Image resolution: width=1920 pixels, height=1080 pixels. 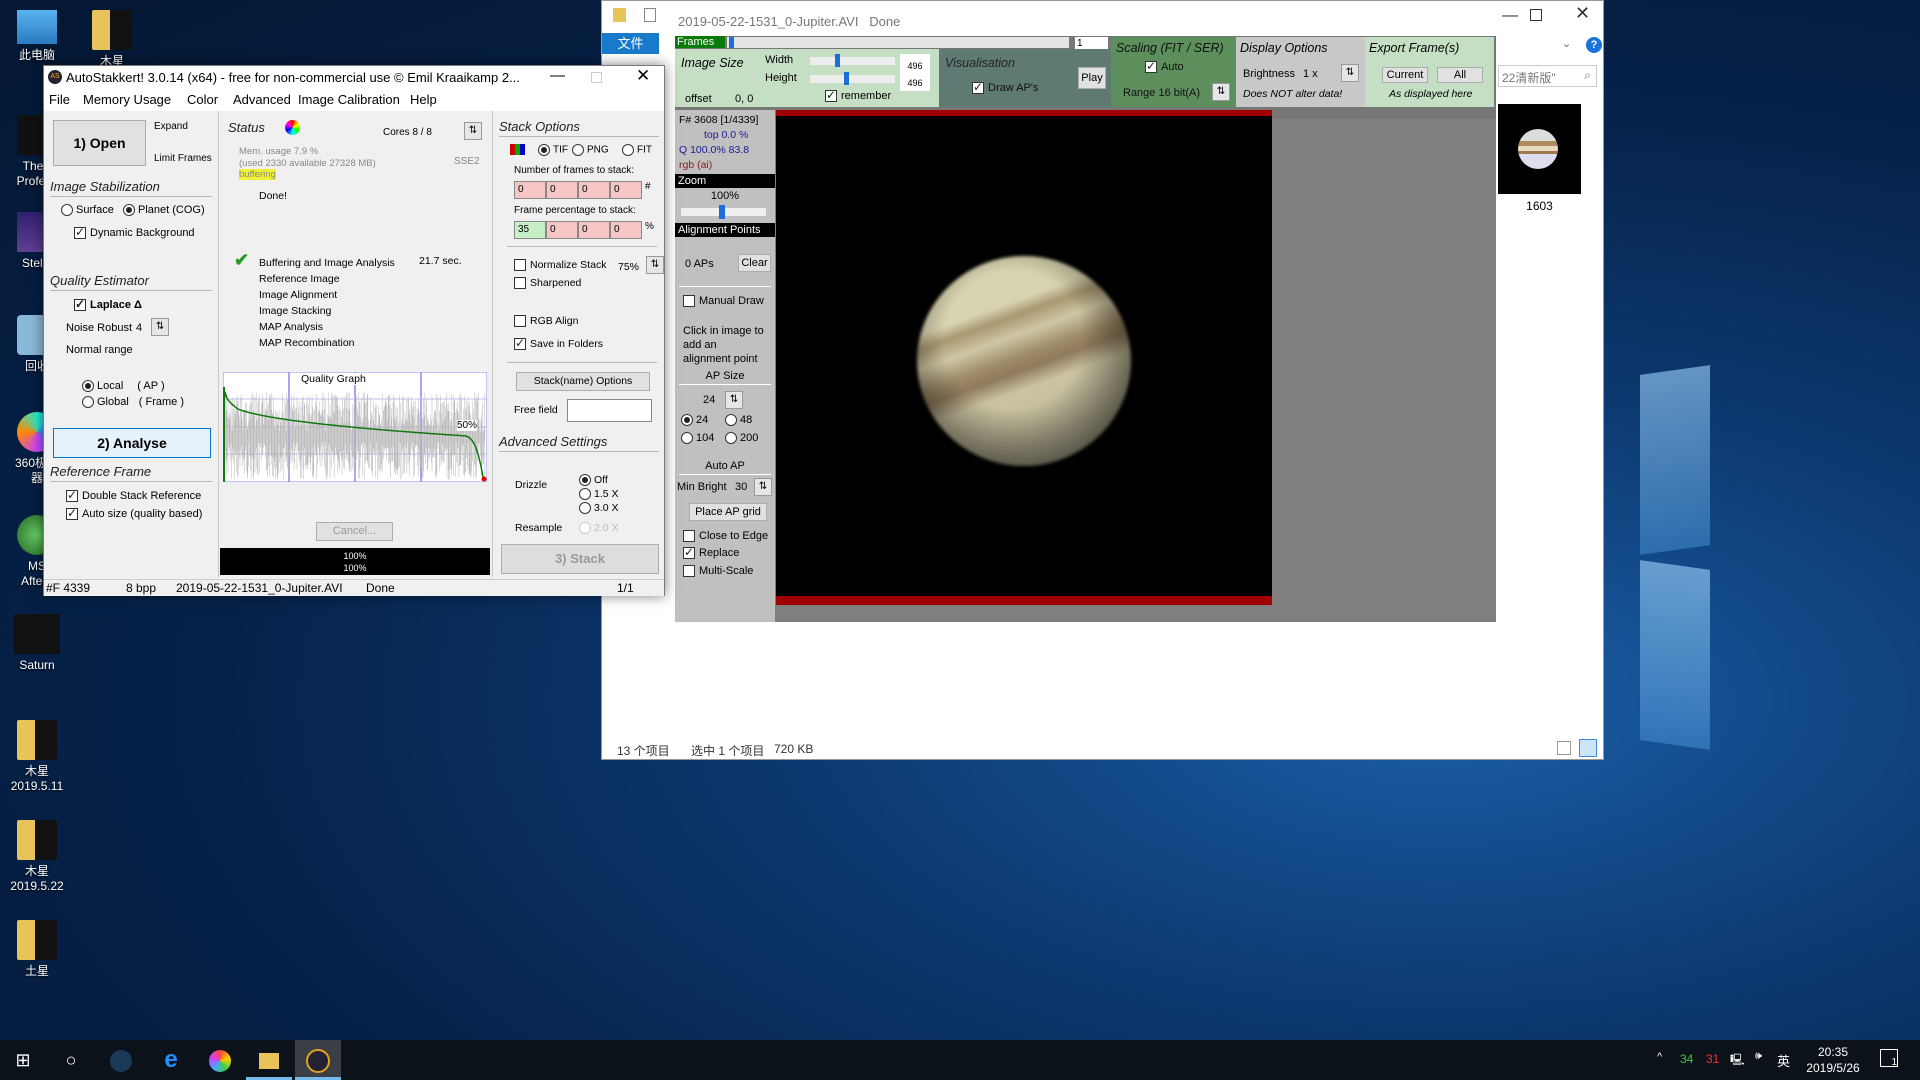 What do you see at coordinates (1594, 45) in the screenshot?
I see `help-icon: ?` at bounding box center [1594, 45].